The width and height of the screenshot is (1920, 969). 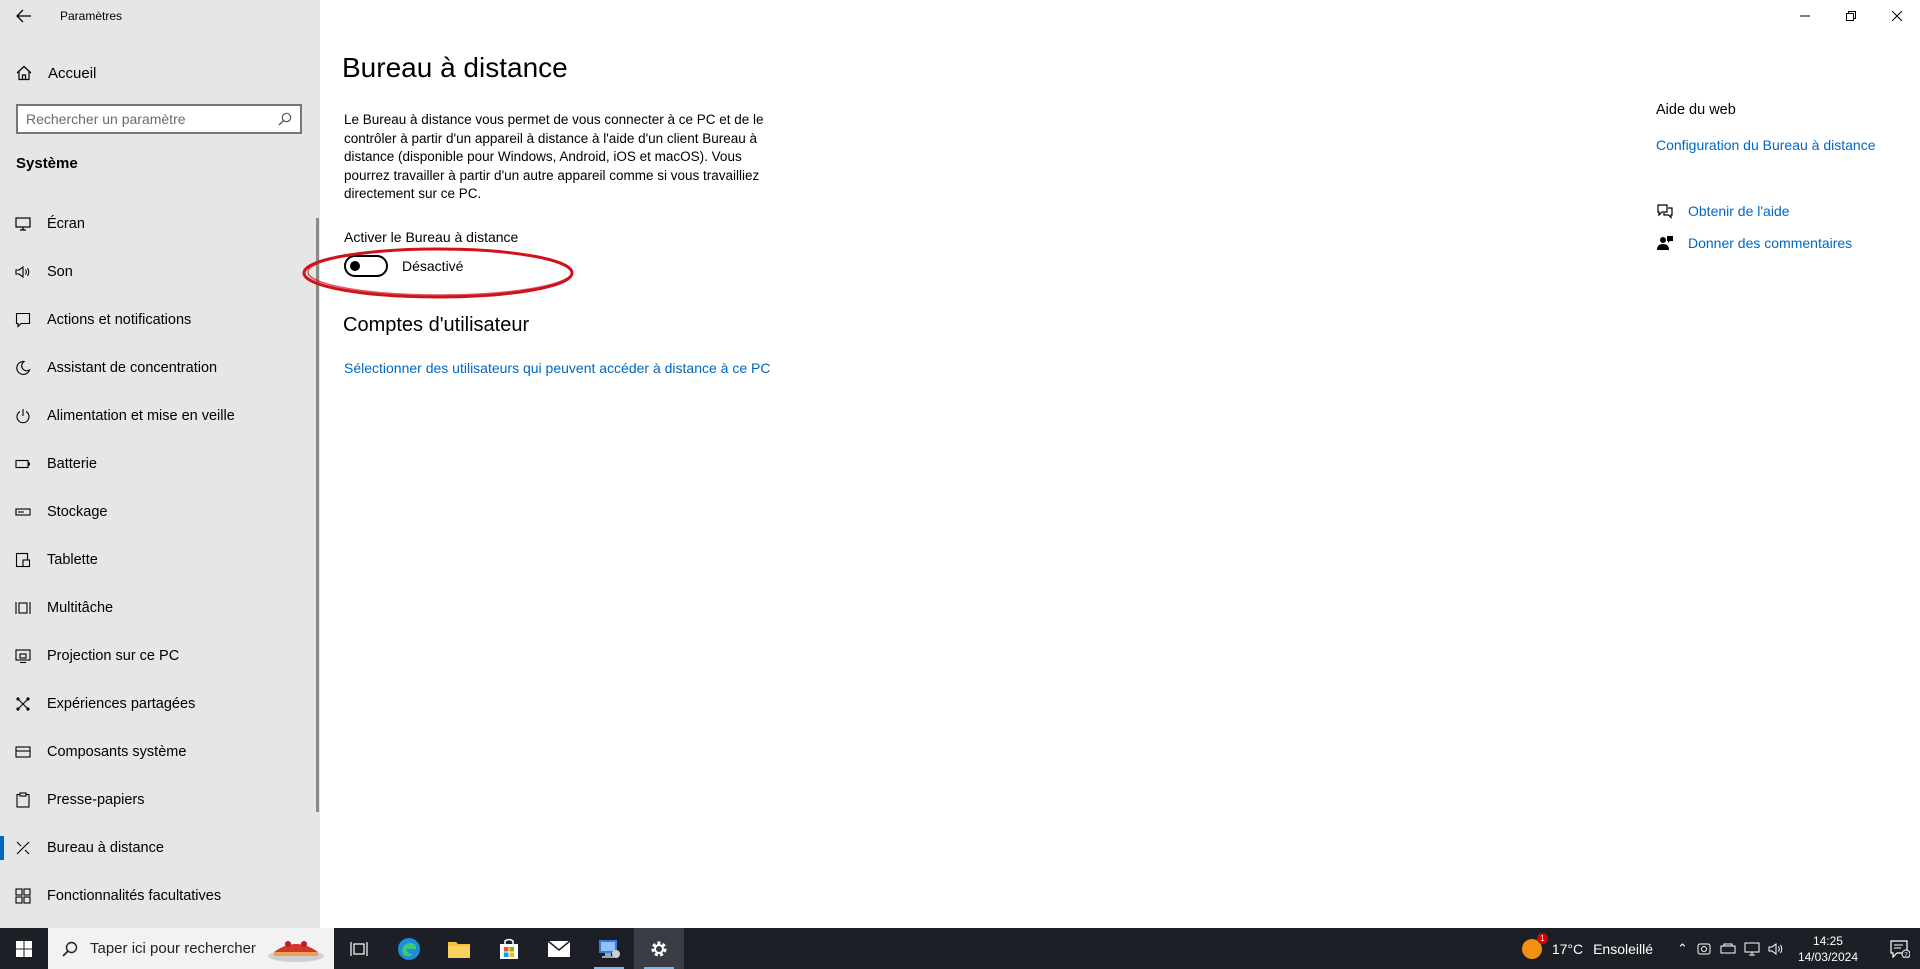 I want to click on weather-badge: 1, so click(x=1542, y=938).